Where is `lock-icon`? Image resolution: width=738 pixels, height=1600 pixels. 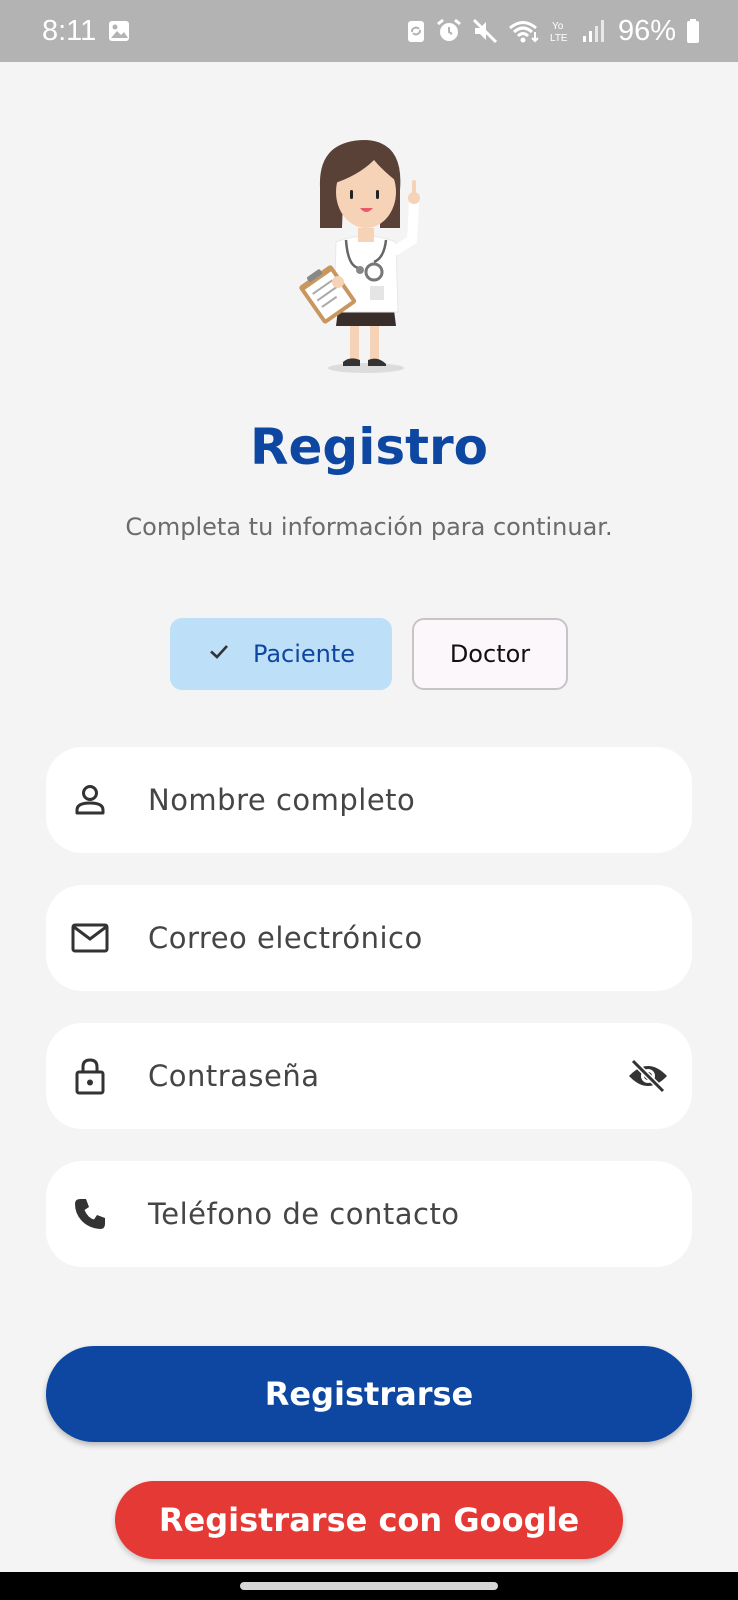
lock-icon is located at coordinates (90, 1076).